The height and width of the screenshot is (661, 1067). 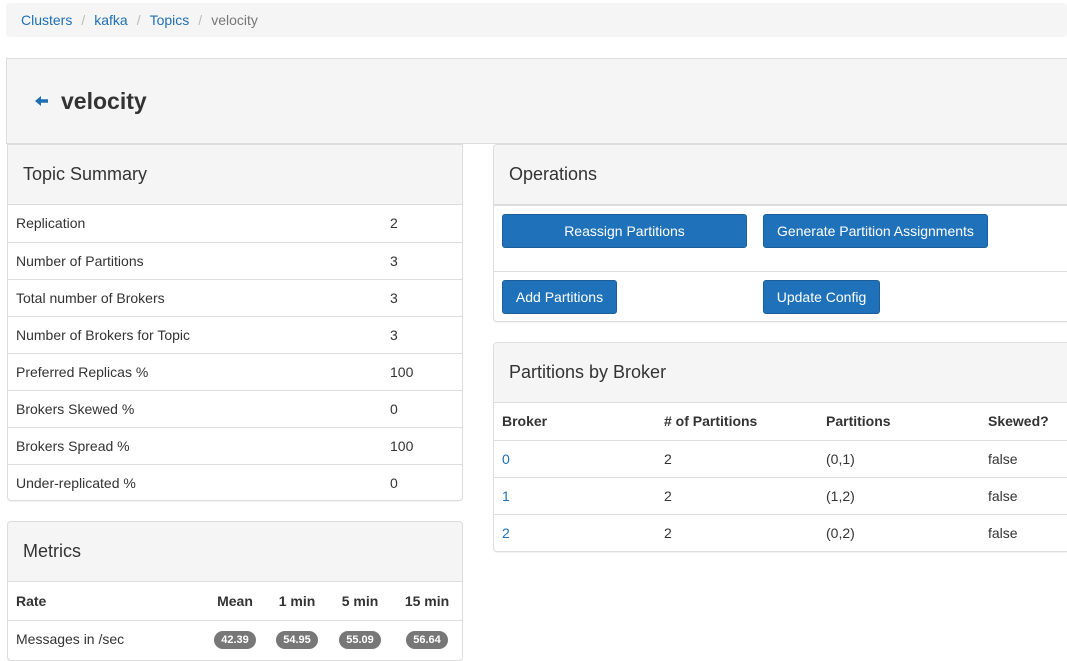 I want to click on table-row: 2 2 (0,2) false, so click(x=780, y=532).